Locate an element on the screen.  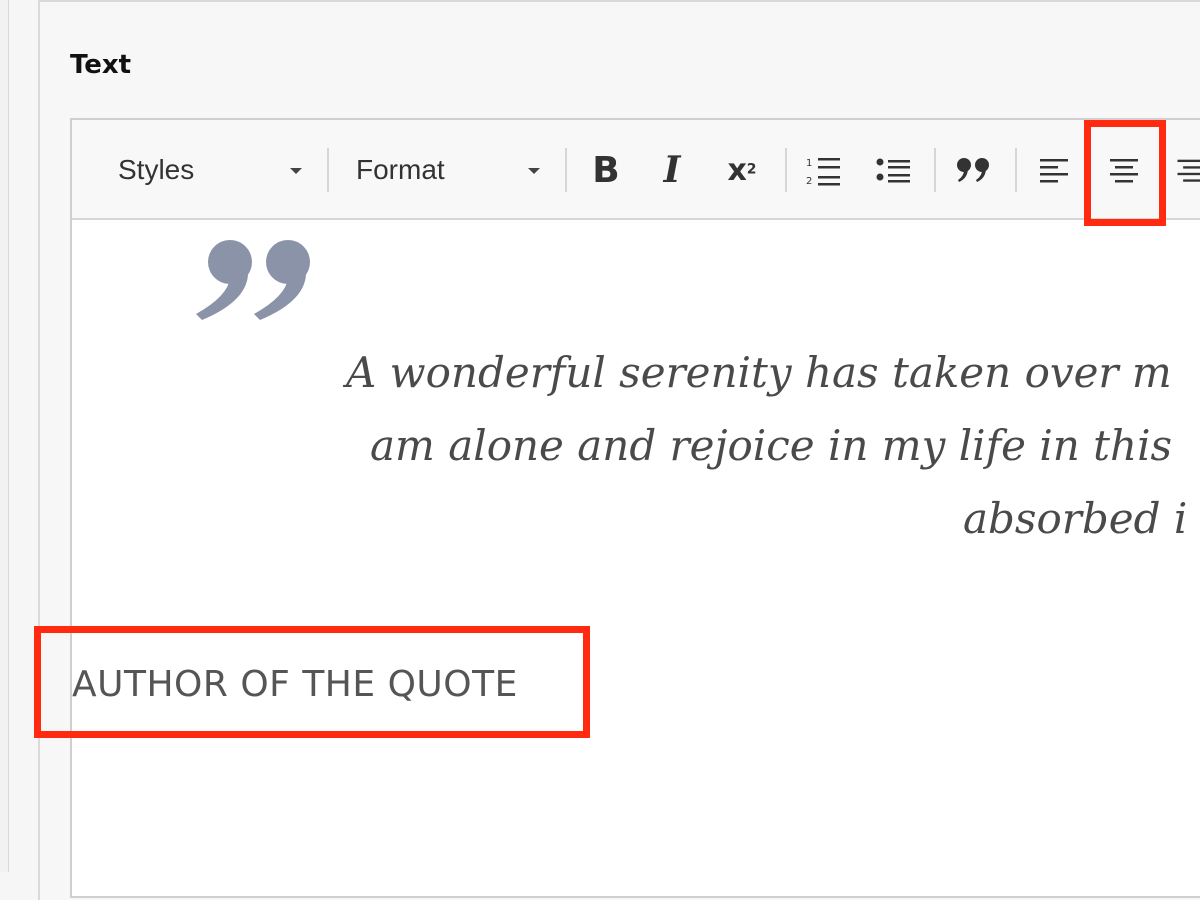
bold-icon: B is located at coordinates (605, 170).